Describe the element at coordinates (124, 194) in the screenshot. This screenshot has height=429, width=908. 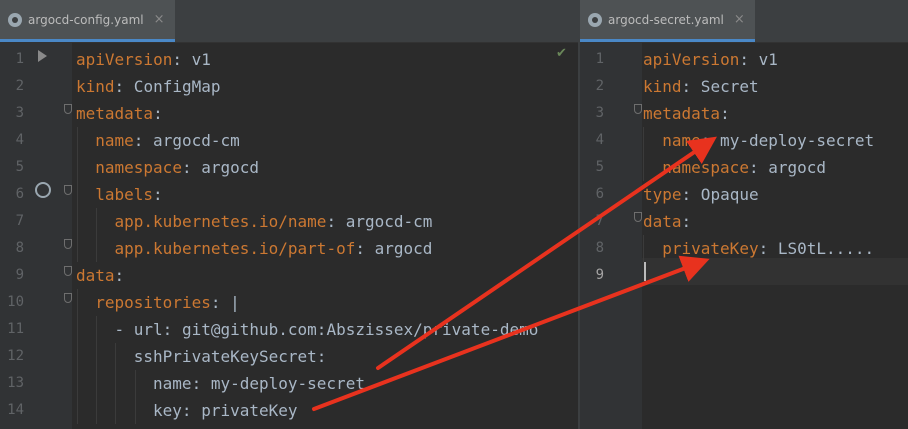
I see `yaml-key: labels` at that location.